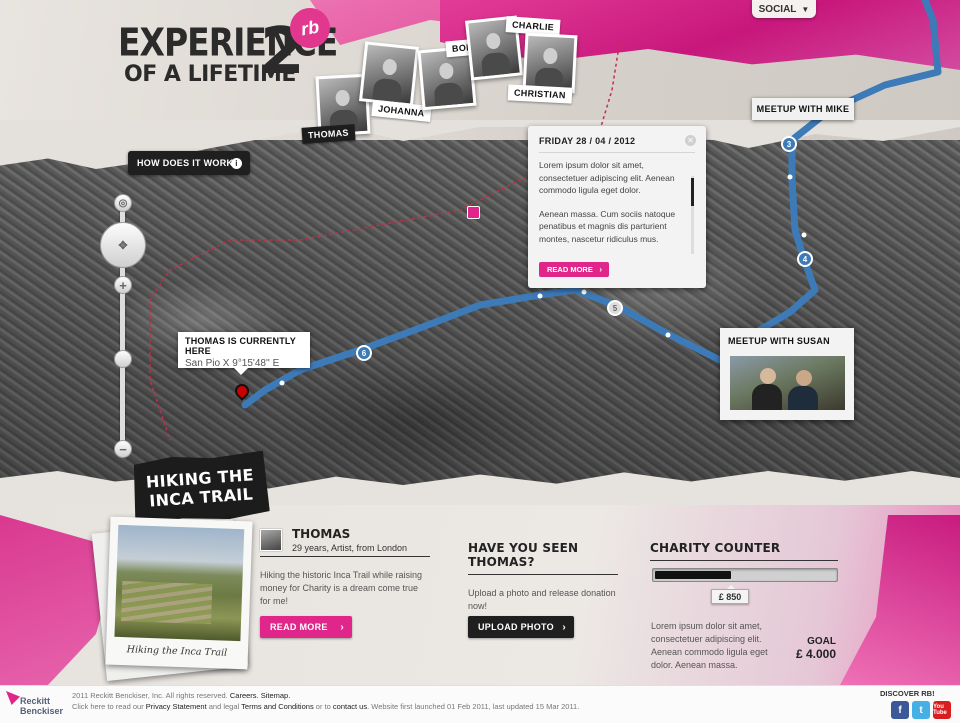 The width and height of the screenshot is (960, 723). Describe the element at coordinates (240, 346) in the screenshot. I see `current-location-title: THOMAS IS CURRENTLY HERE` at that location.